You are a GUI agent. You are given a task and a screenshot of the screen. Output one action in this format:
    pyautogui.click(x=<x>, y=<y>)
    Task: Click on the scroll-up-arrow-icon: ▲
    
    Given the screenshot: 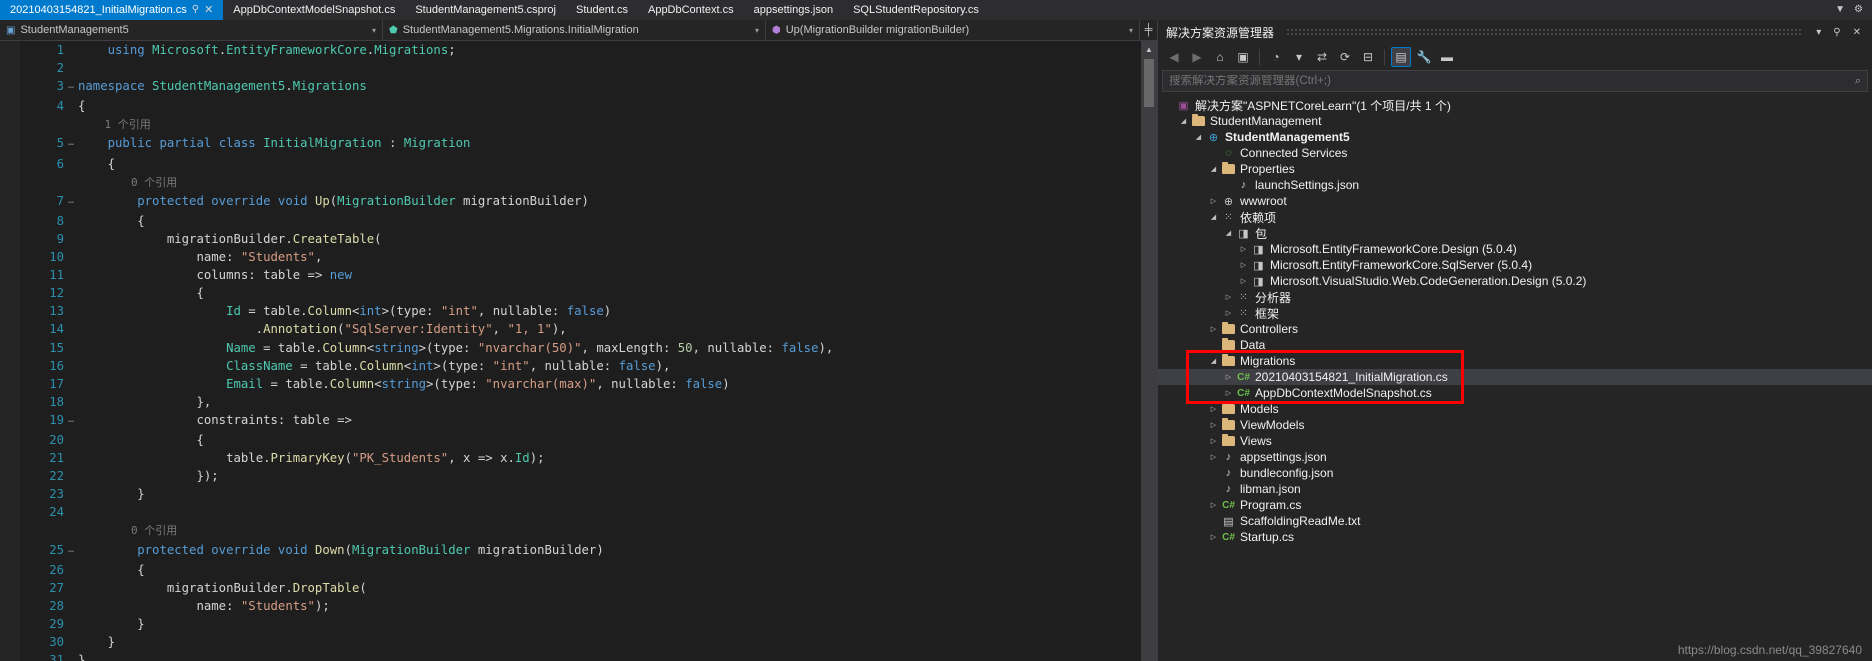 What is the action you would take?
    pyautogui.click(x=1149, y=49)
    